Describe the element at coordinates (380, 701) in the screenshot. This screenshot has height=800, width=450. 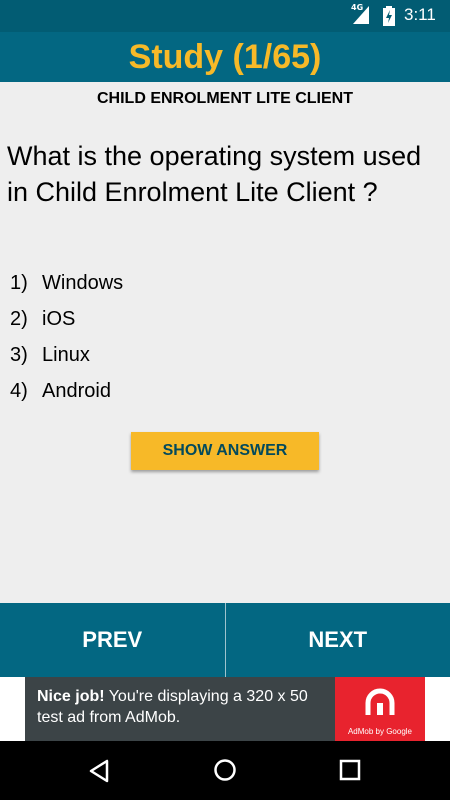
I see `admob-icon` at that location.